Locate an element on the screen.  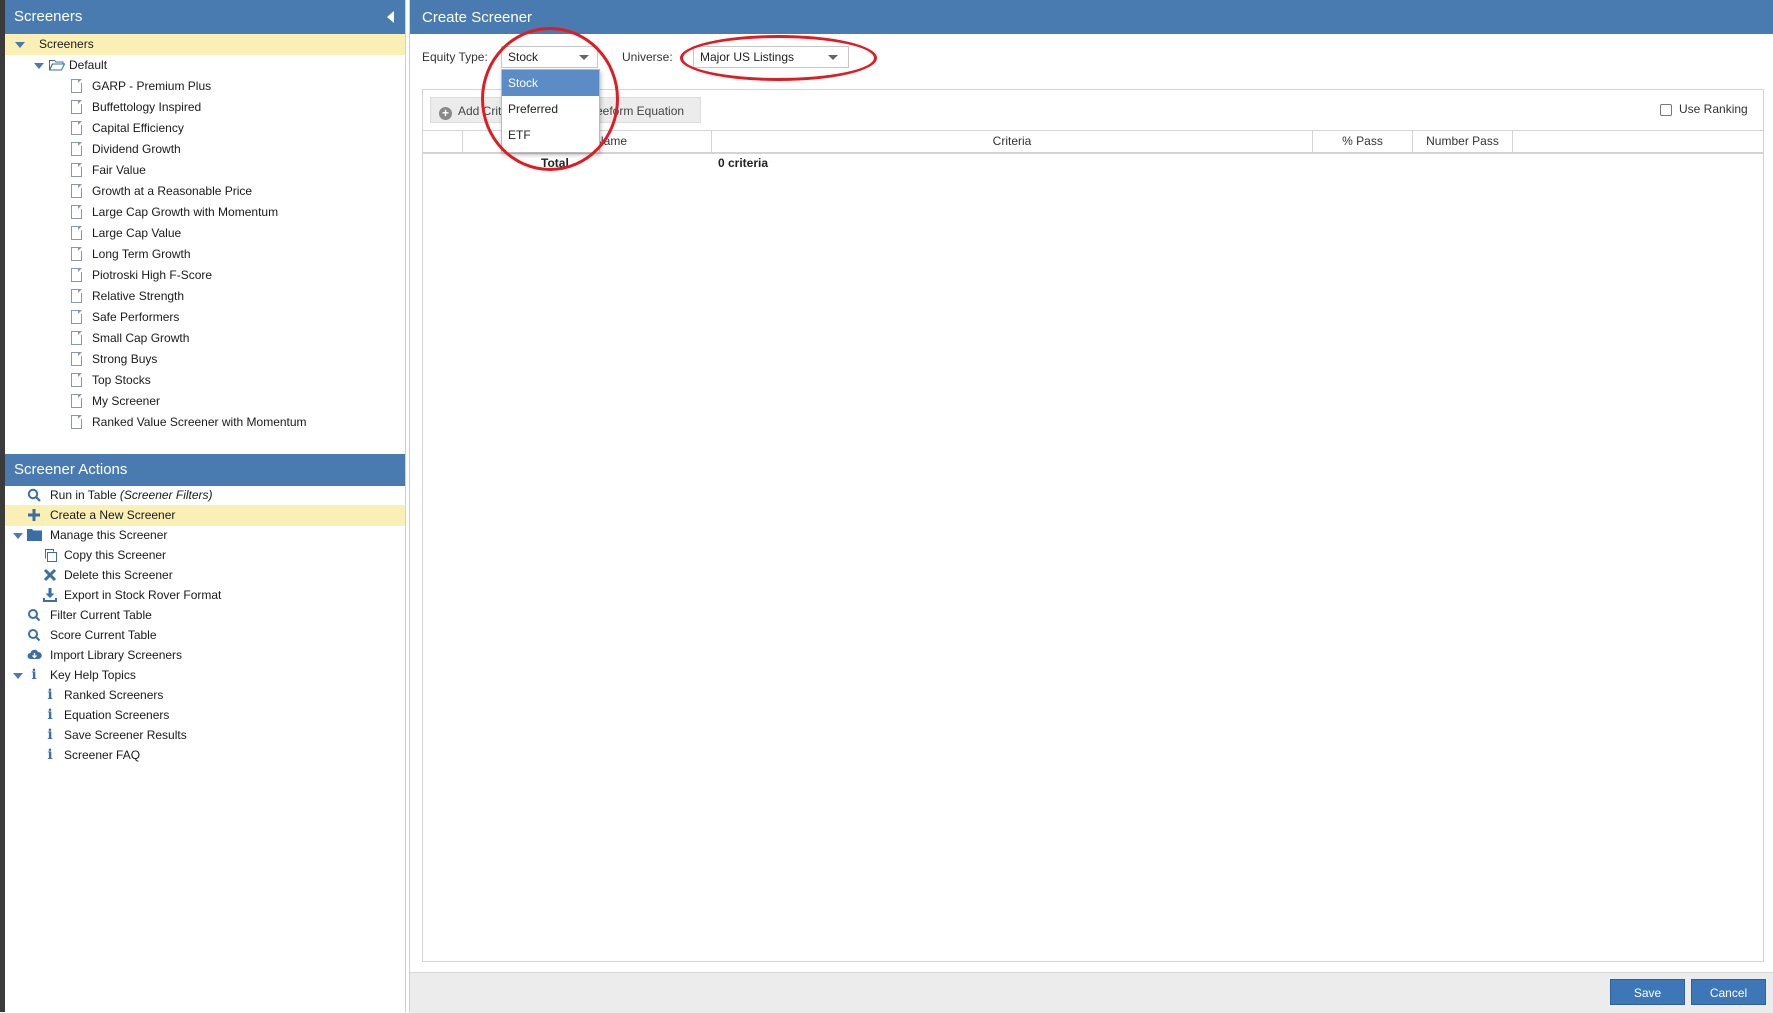
screener-item: Buffettology Inspired is located at coordinates (205, 107).